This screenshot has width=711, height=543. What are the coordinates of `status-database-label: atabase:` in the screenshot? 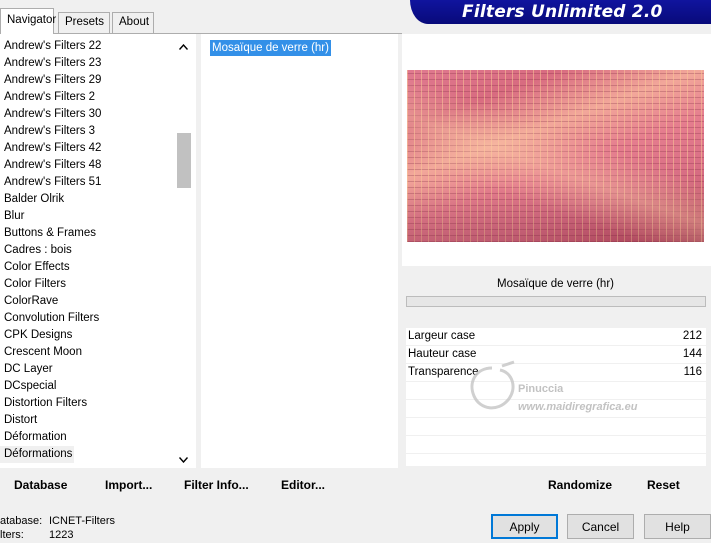 It's located at (21, 521).